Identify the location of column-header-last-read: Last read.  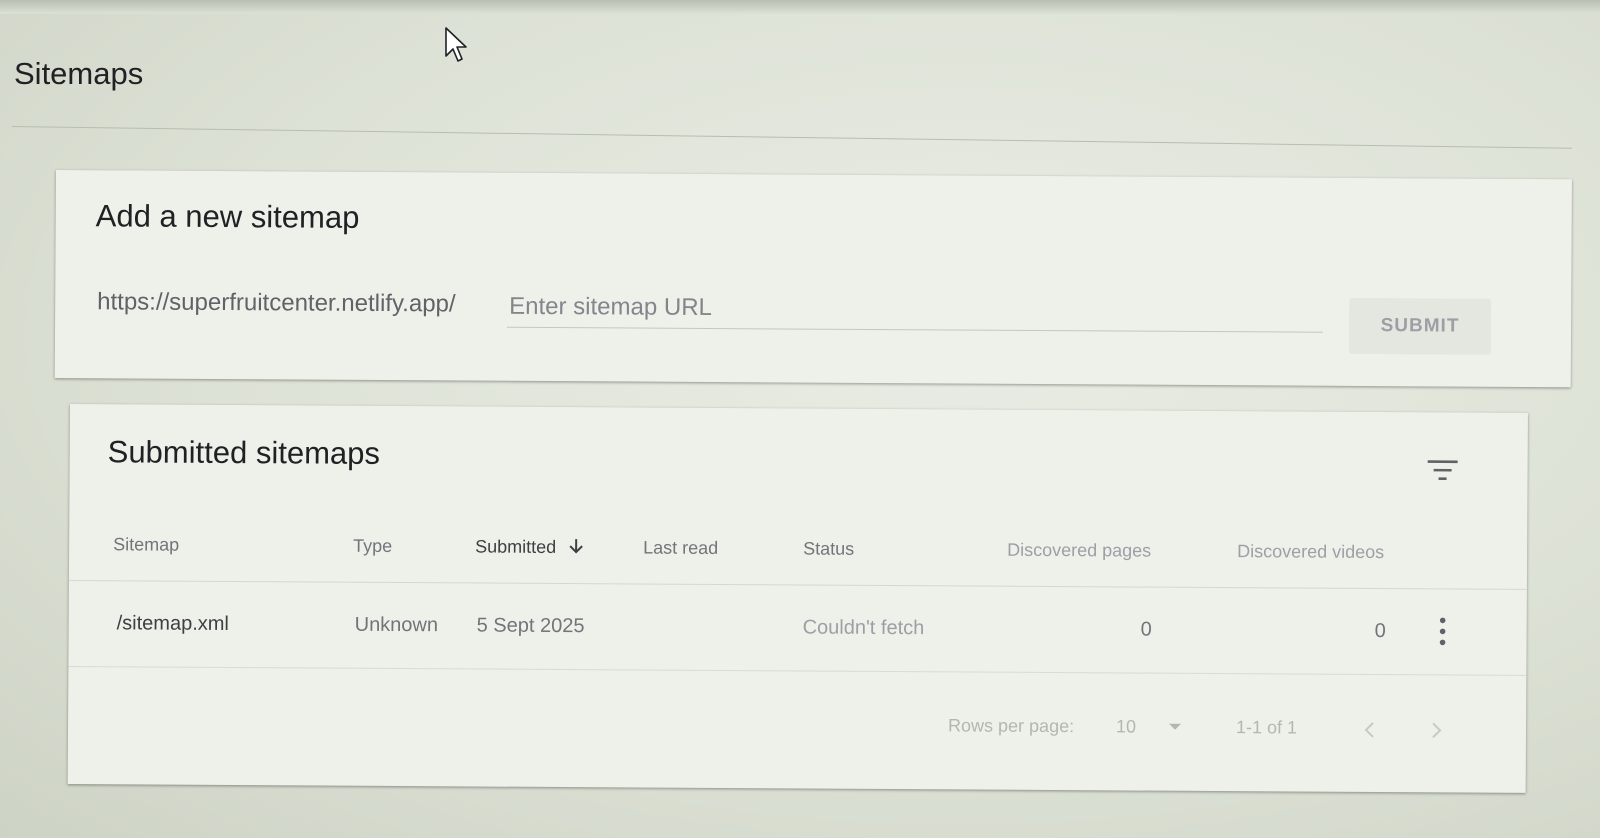
(680, 548).